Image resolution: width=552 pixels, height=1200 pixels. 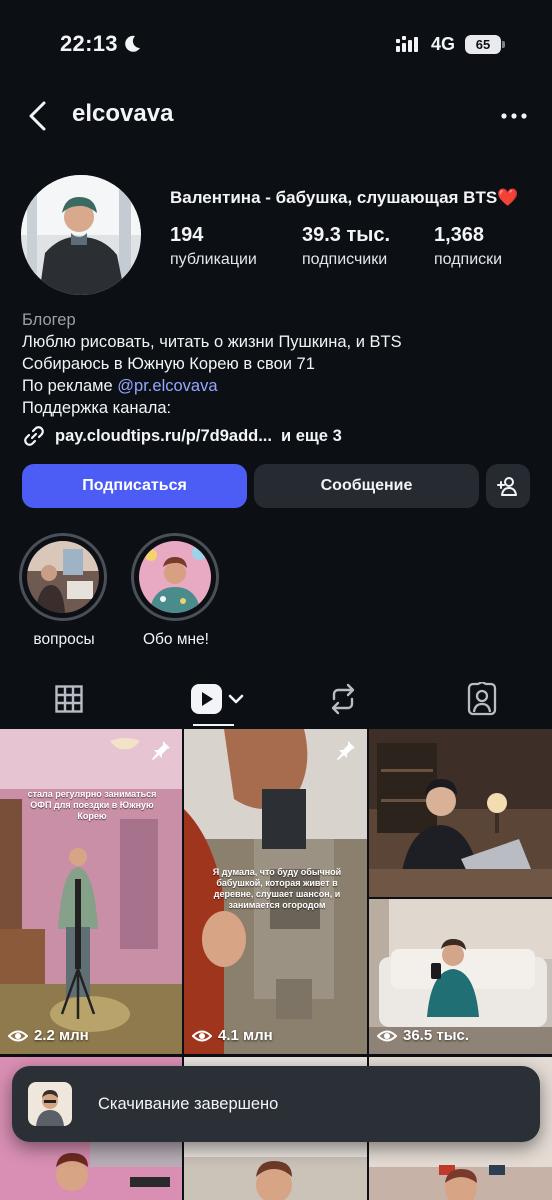 I want to click on stat-label: подписки, so click(x=468, y=259).